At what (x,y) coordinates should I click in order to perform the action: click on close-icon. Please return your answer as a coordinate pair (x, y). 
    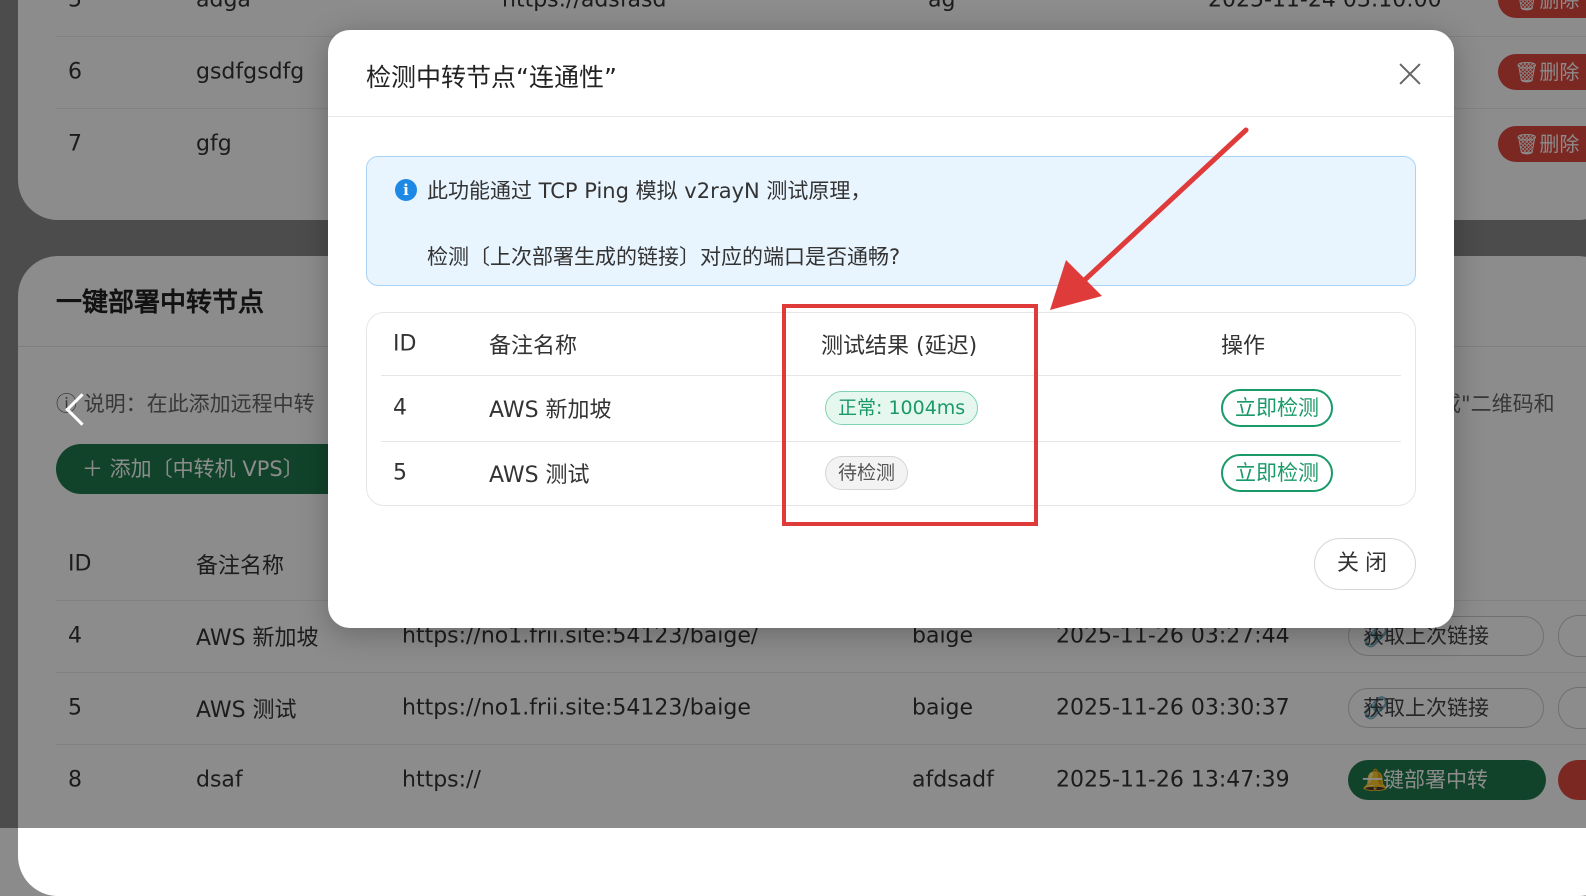
    Looking at the image, I should click on (1410, 74).